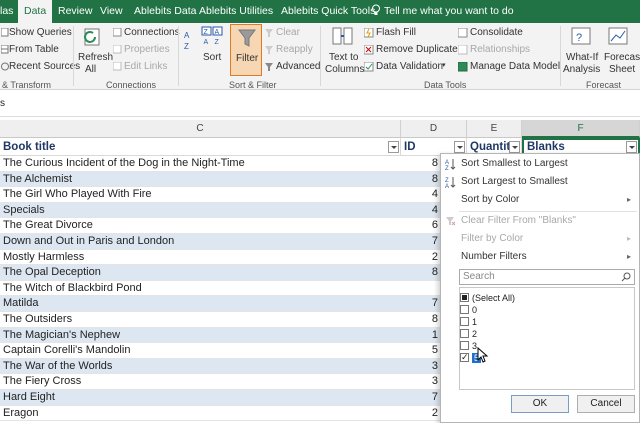 The width and height of the screenshot is (640, 423). Describe the element at coordinates (200, 129) in the screenshot. I see `column-header-c: C` at that location.